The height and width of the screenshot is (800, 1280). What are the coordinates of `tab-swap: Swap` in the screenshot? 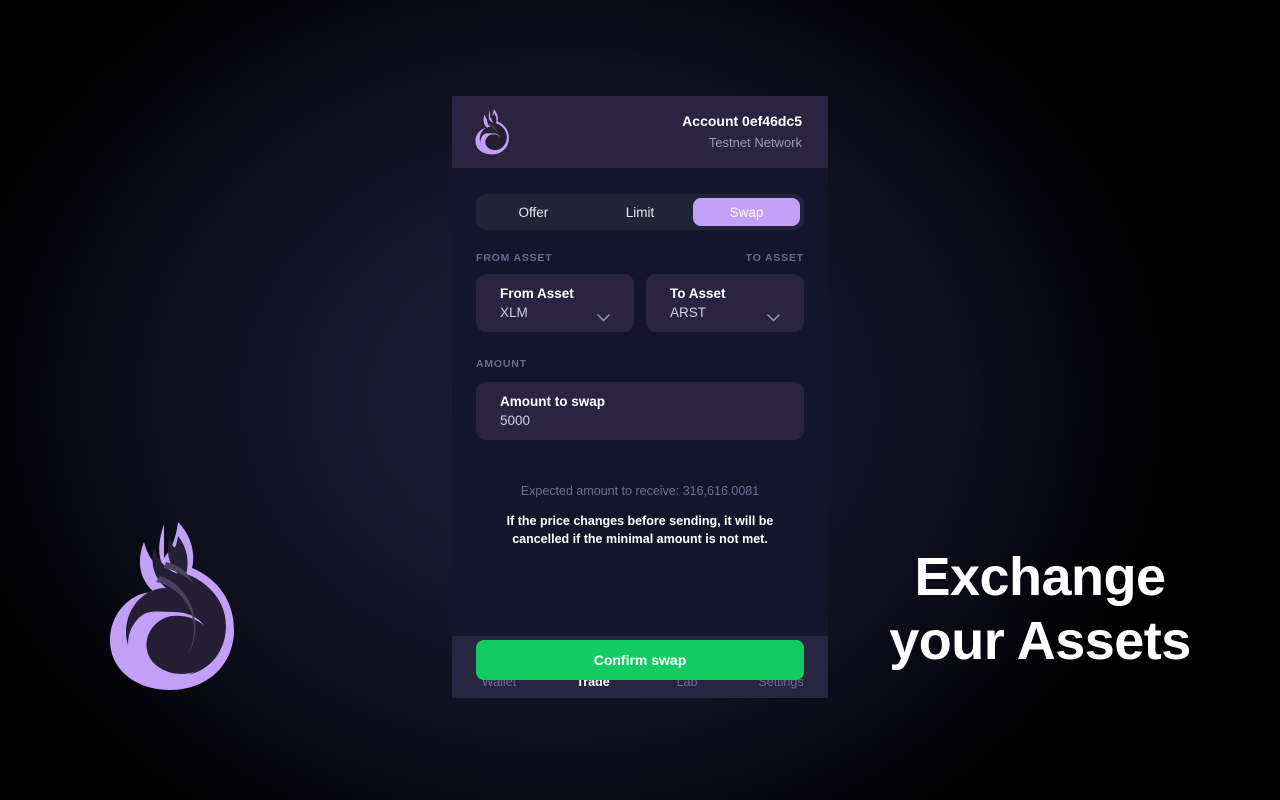 It's located at (747, 212).